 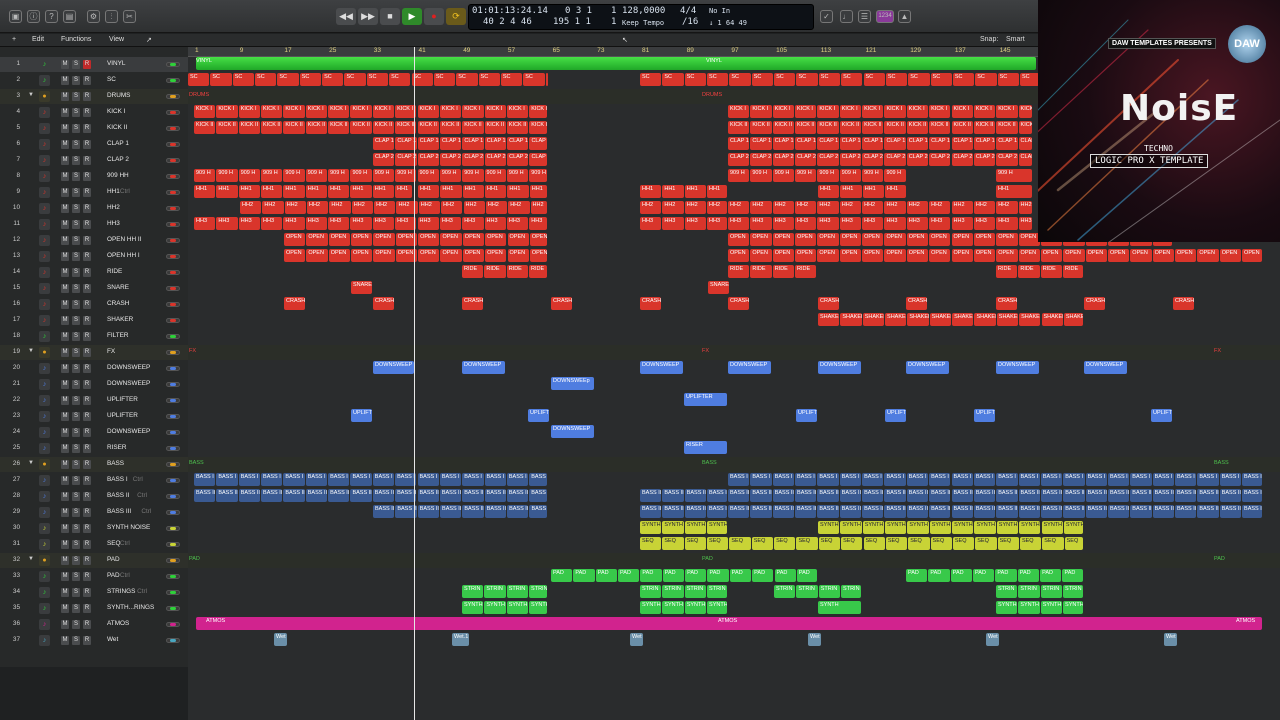 What do you see at coordinates (1073, 319) in the screenshot?
I see `region: SHAKER` at bounding box center [1073, 319].